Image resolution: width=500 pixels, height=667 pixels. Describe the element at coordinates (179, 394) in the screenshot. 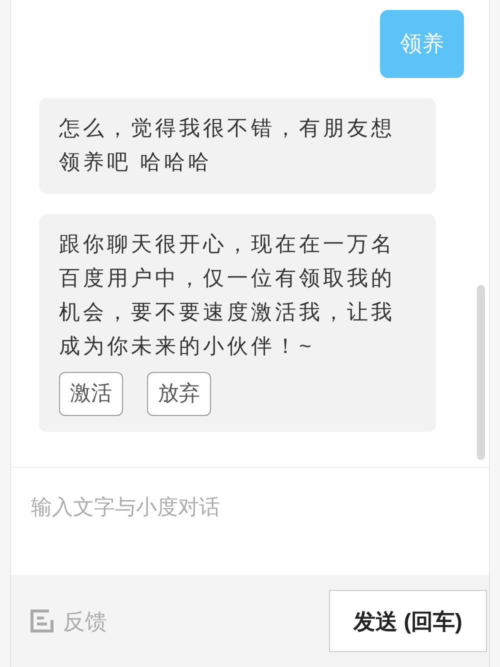

I see `action-button: 放弃` at that location.